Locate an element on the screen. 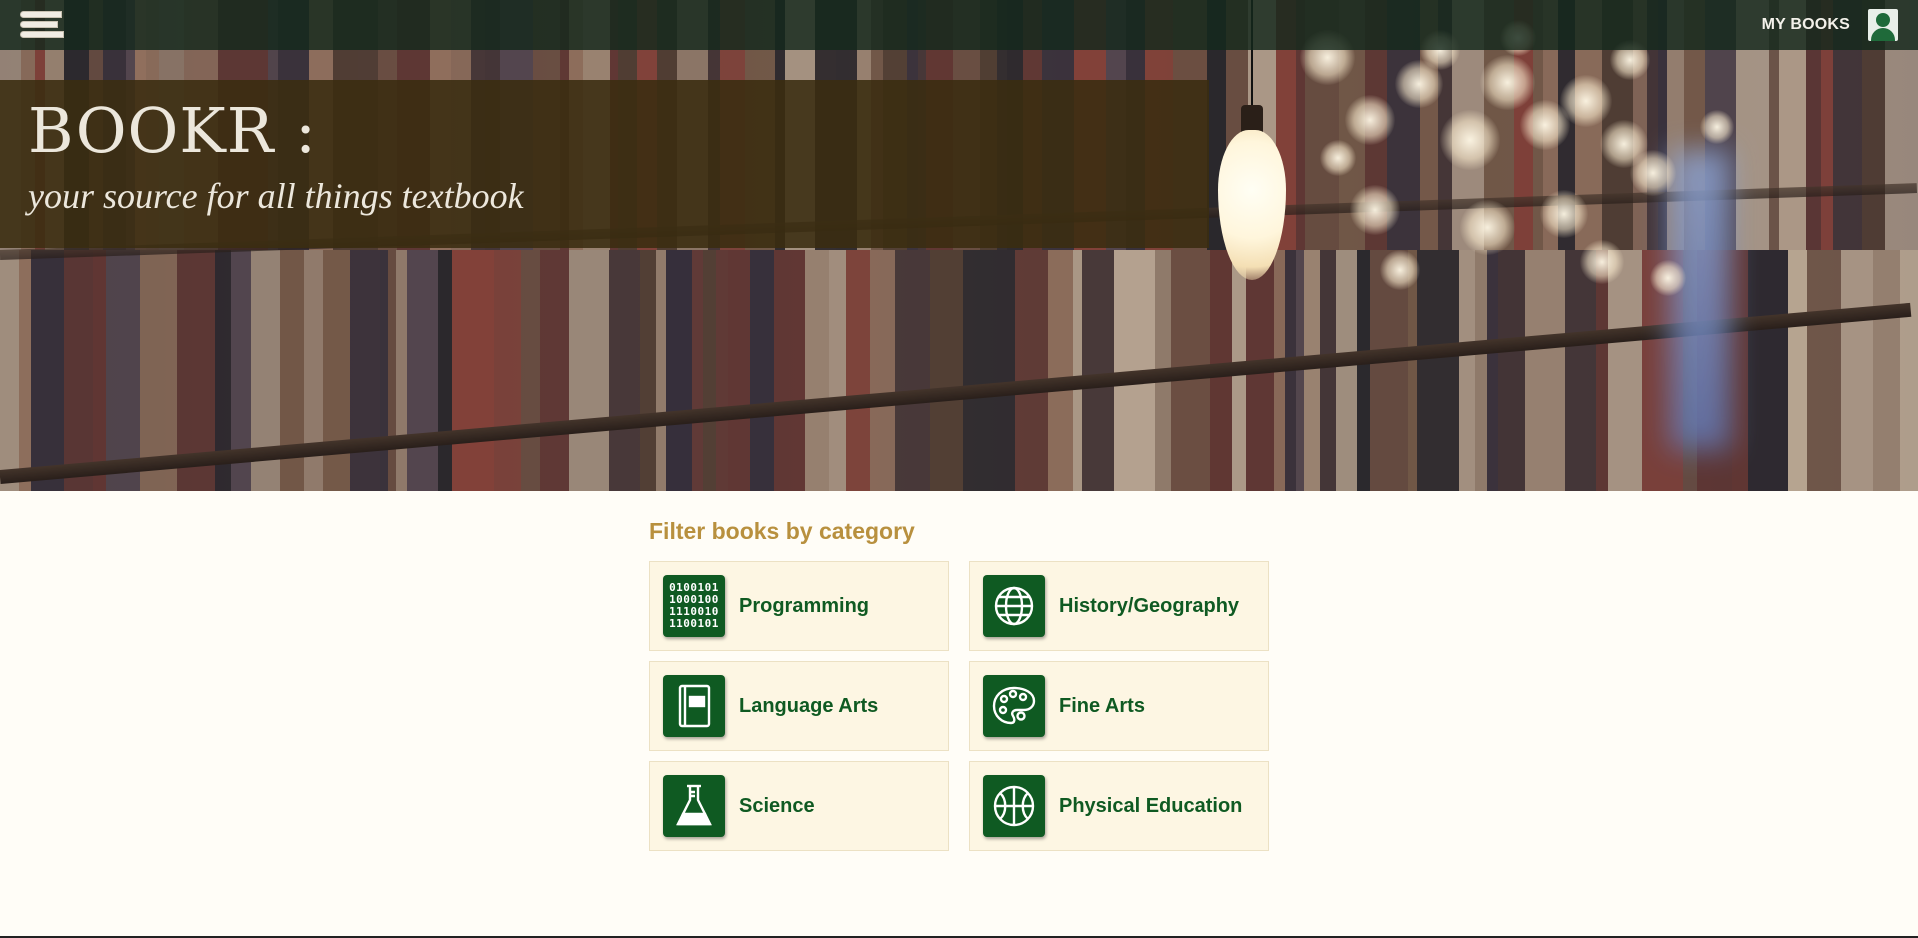 The height and width of the screenshot is (938, 1918). my-books-link: MY BOOKS is located at coordinates (1806, 25).